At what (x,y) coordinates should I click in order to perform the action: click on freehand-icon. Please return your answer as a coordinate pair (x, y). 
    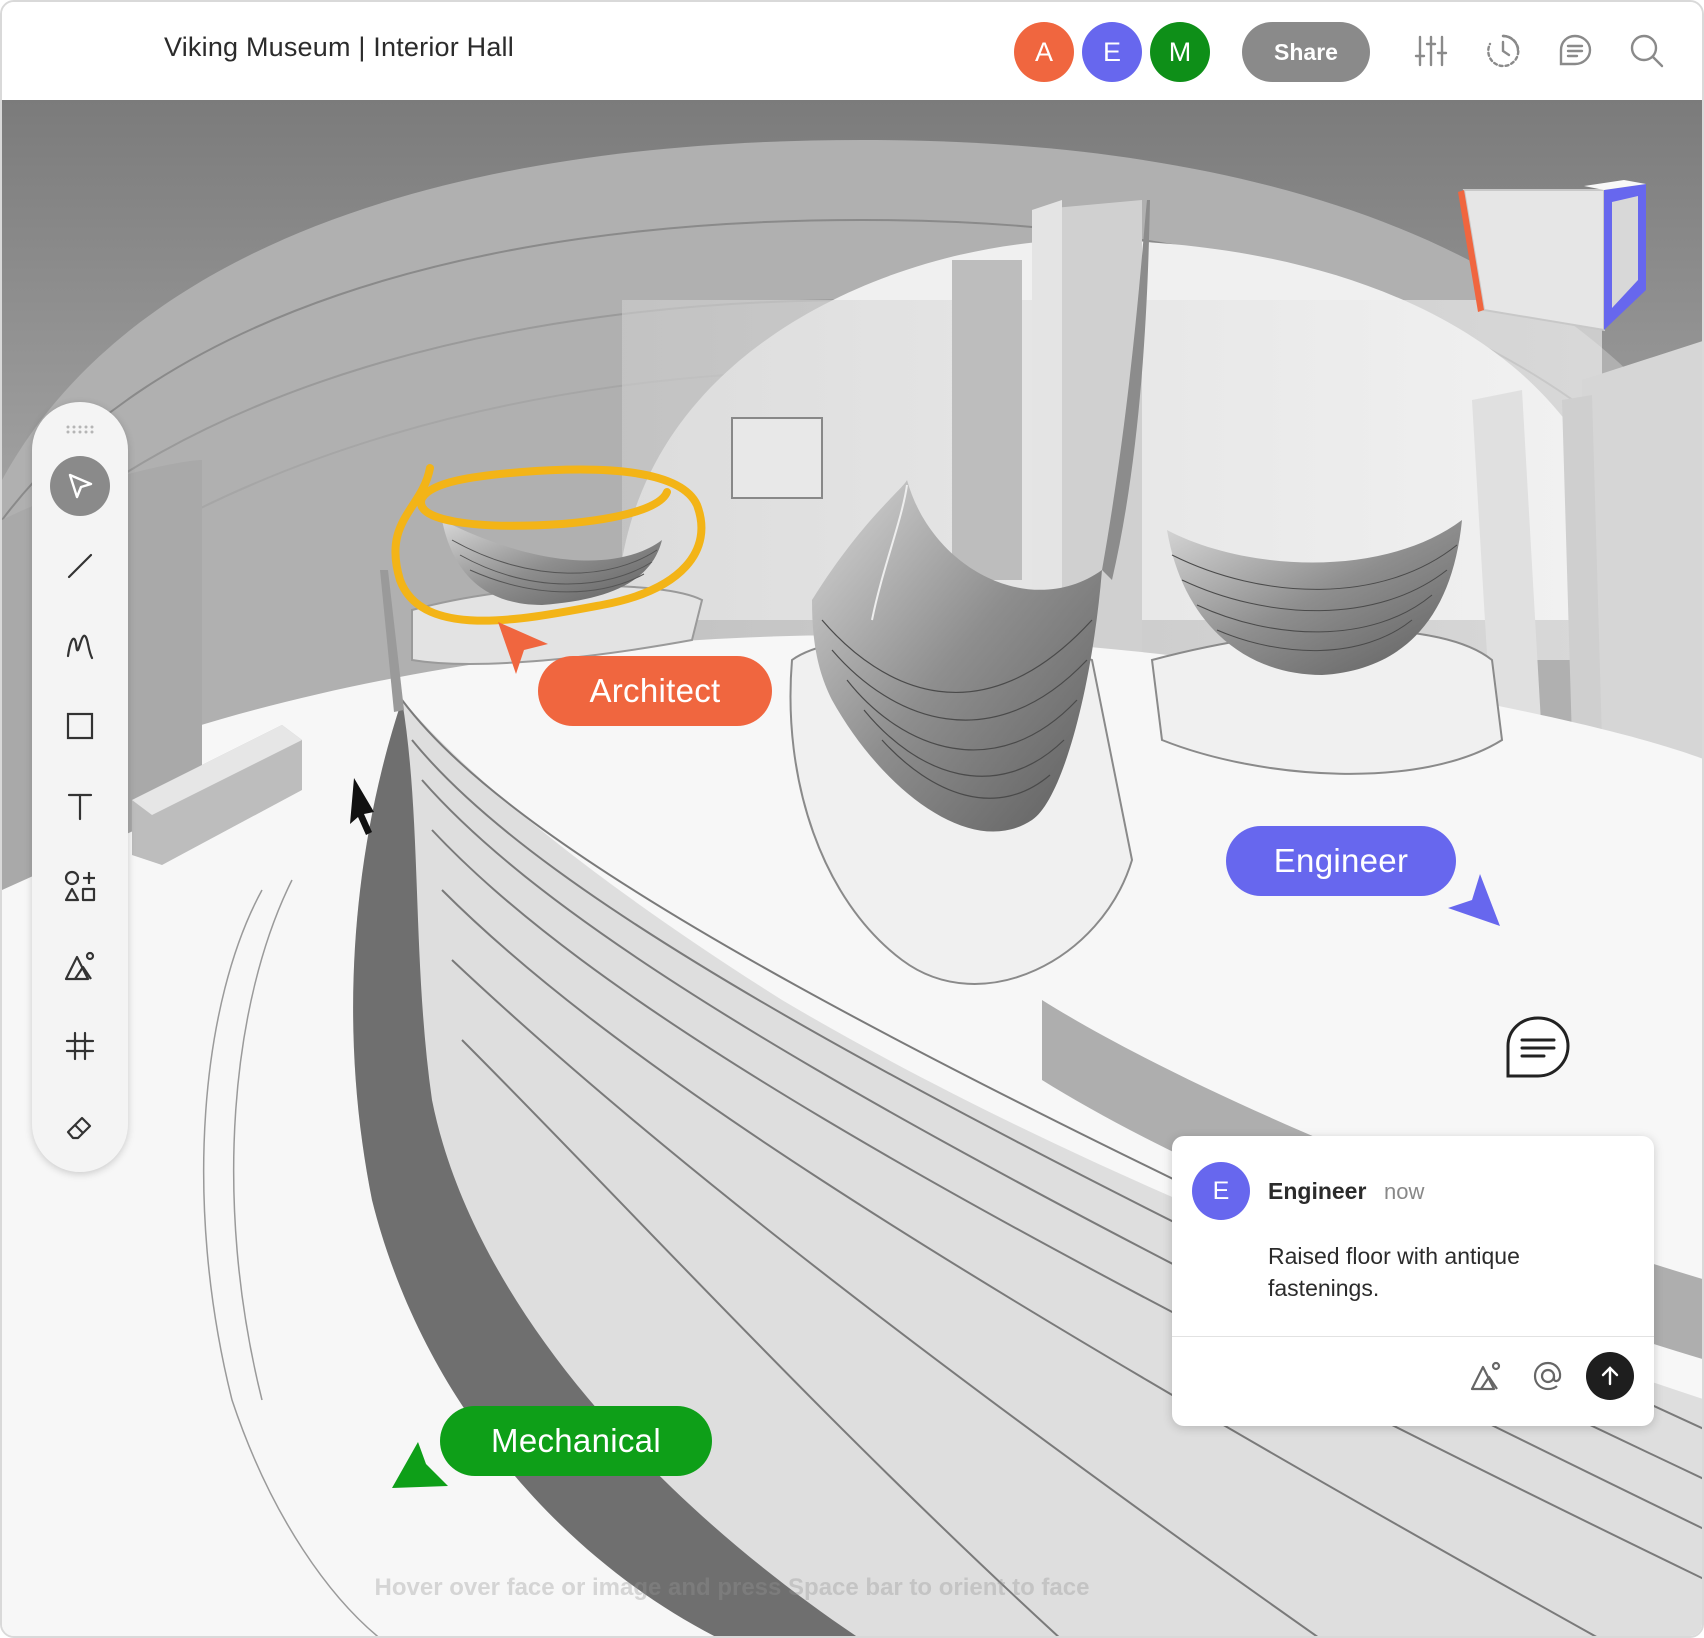
    Looking at the image, I should click on (80, 647).